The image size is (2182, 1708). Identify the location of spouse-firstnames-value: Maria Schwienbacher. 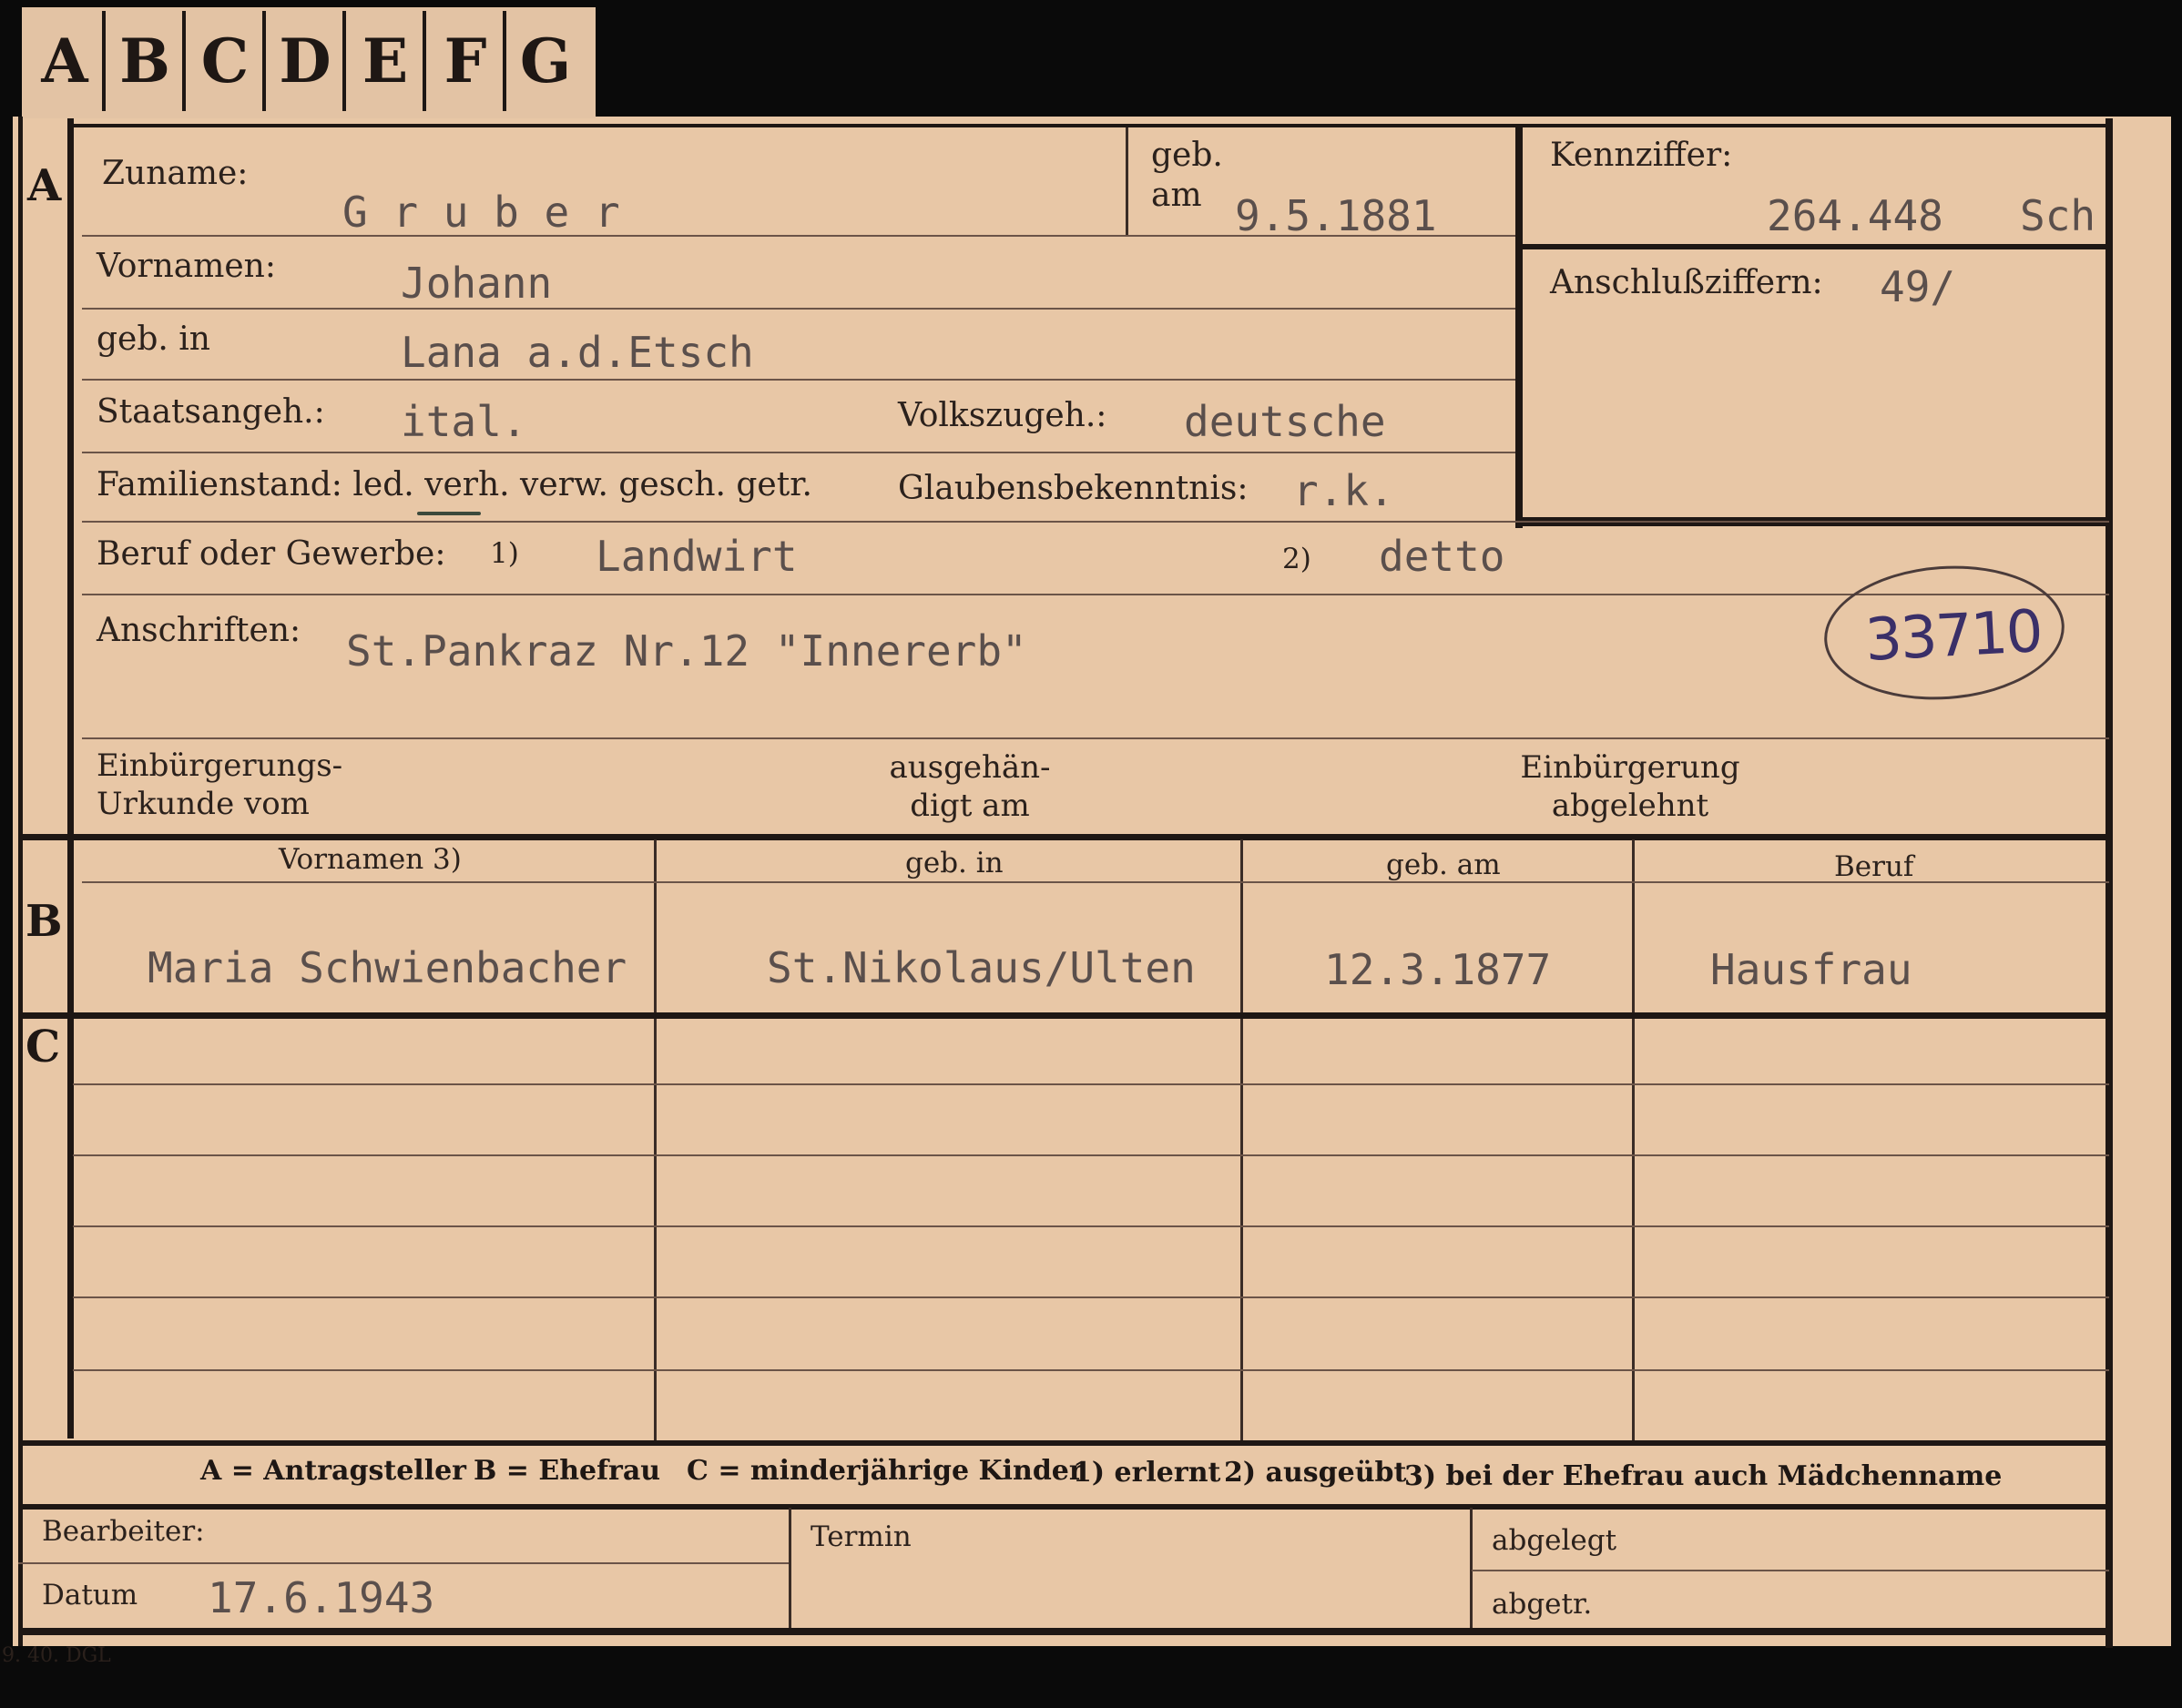
(387, 968).